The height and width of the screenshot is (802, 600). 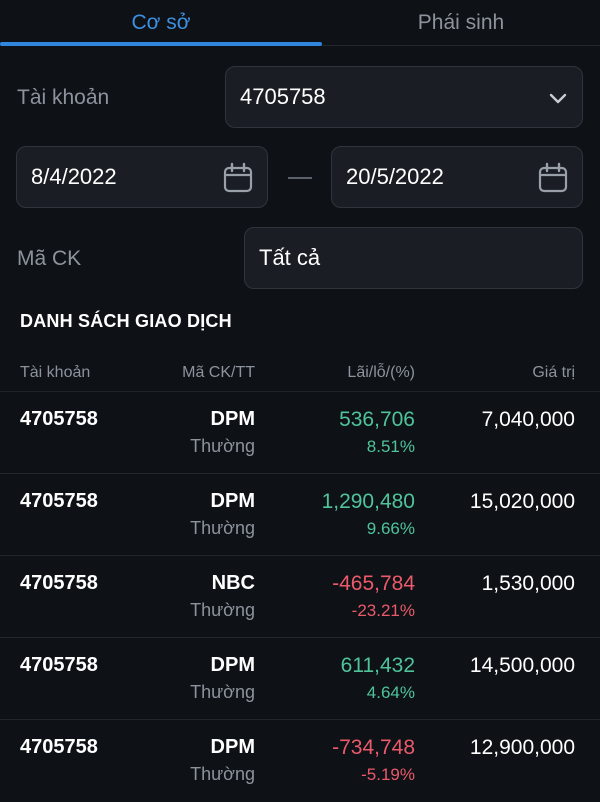 I want to click on date-to-input: 20/5/2022, so click(x=457, y=177).